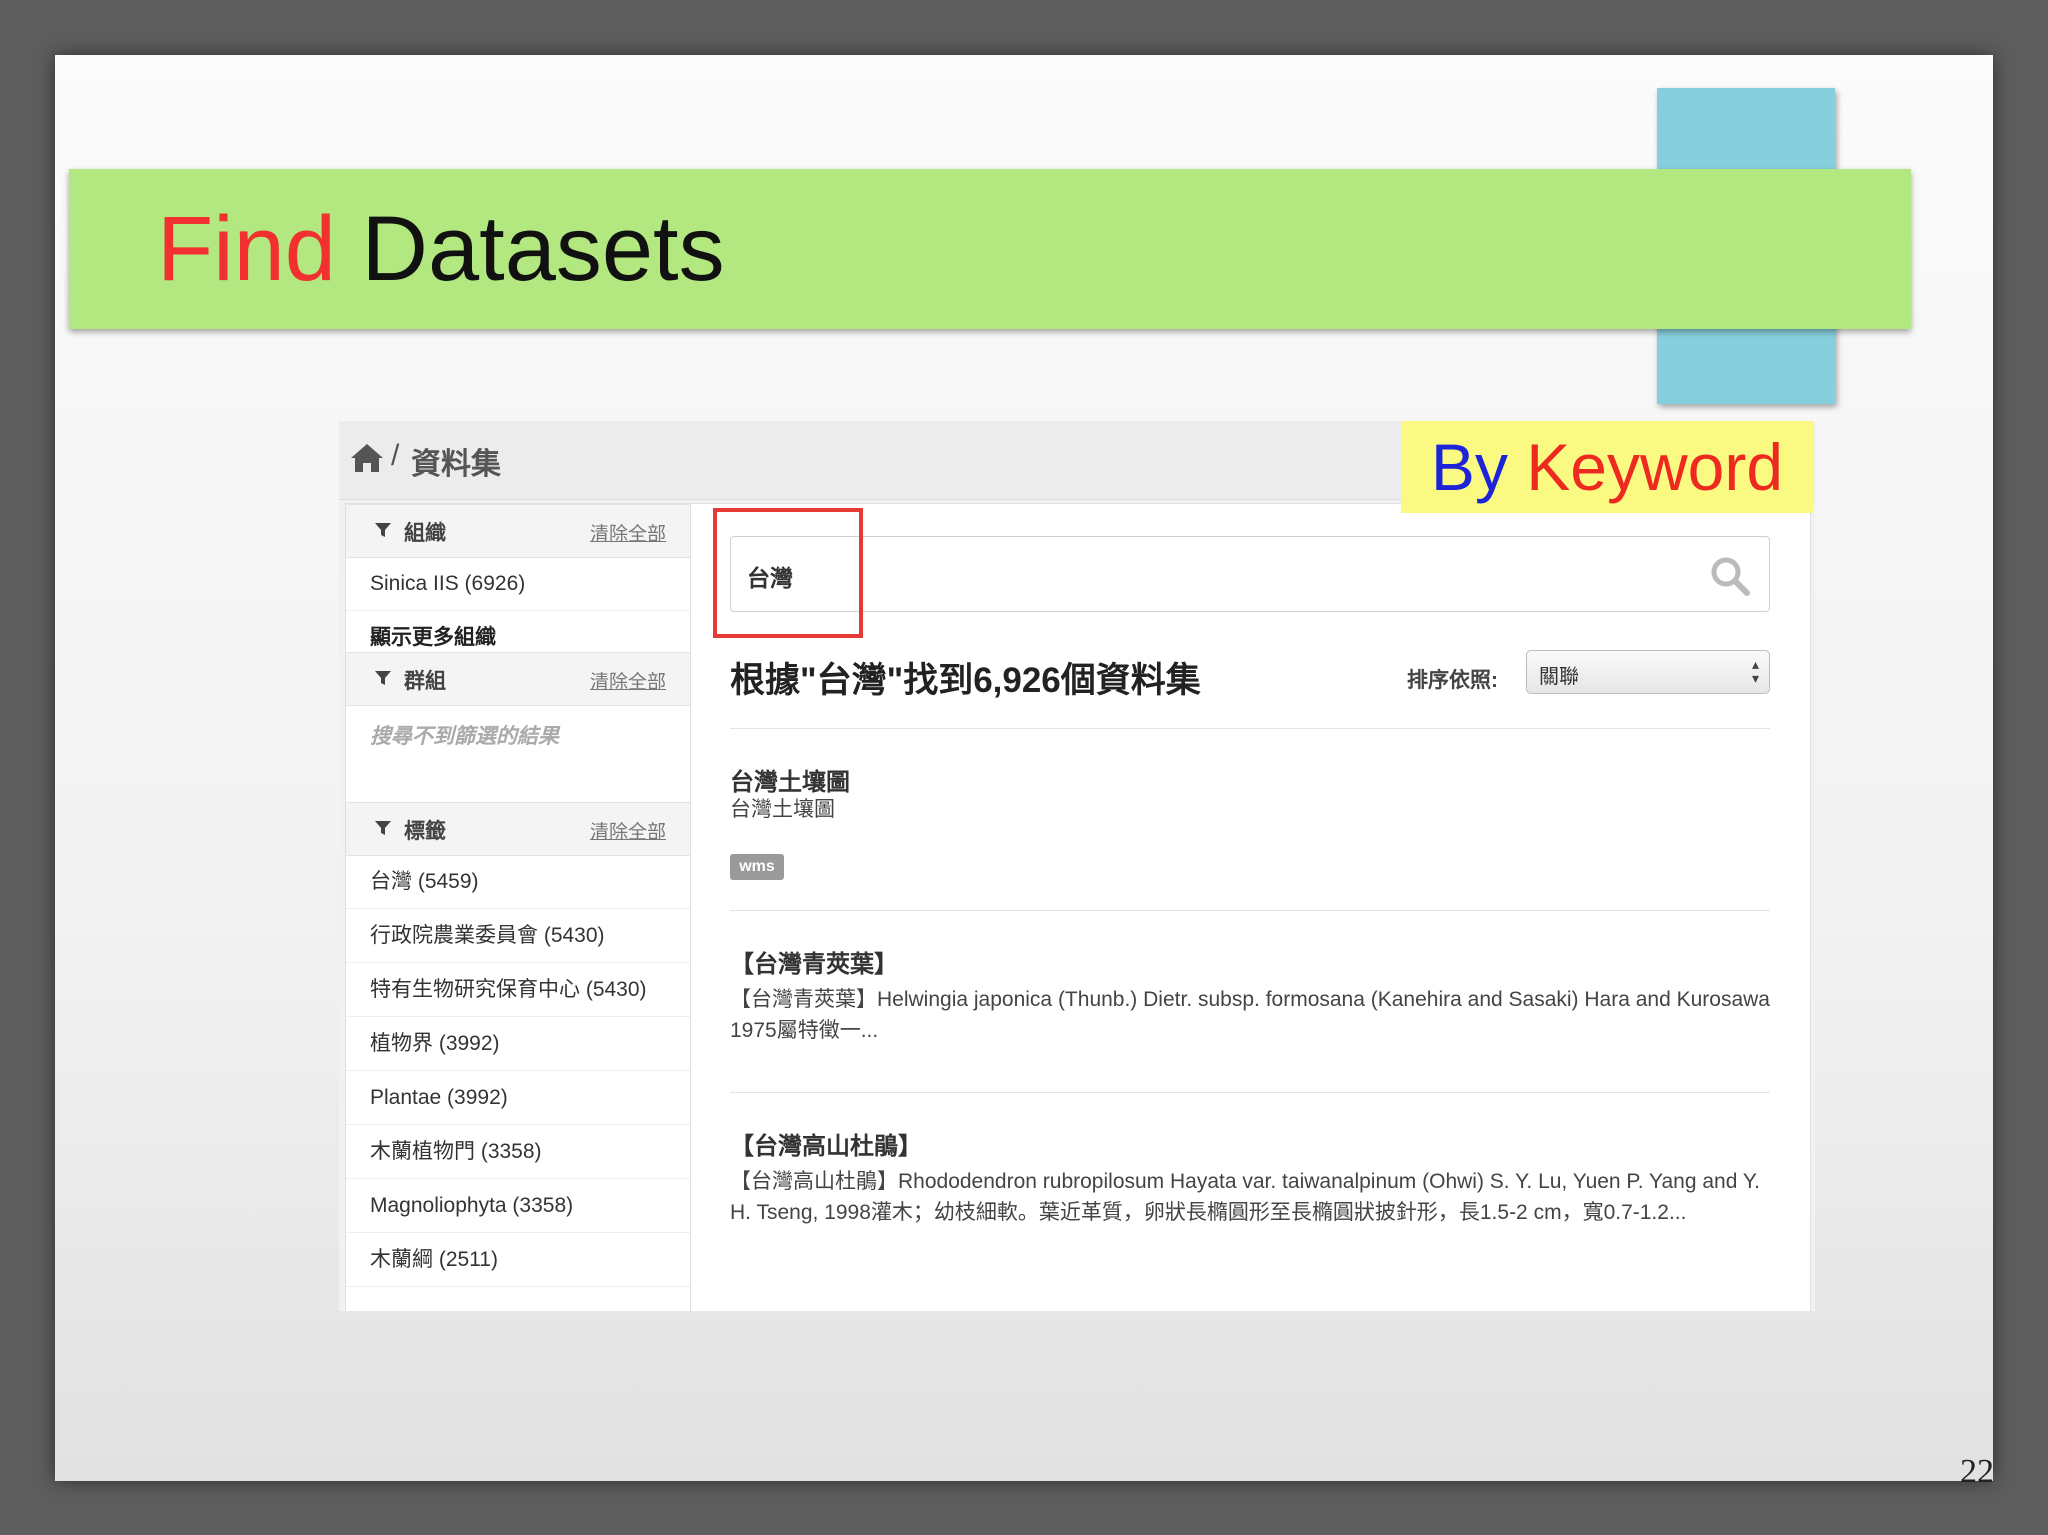 This screenshot has width=2048, height=1535. I want to click on facet-item-tag: 行政院農業委員會 (5430), so click(518, 936).